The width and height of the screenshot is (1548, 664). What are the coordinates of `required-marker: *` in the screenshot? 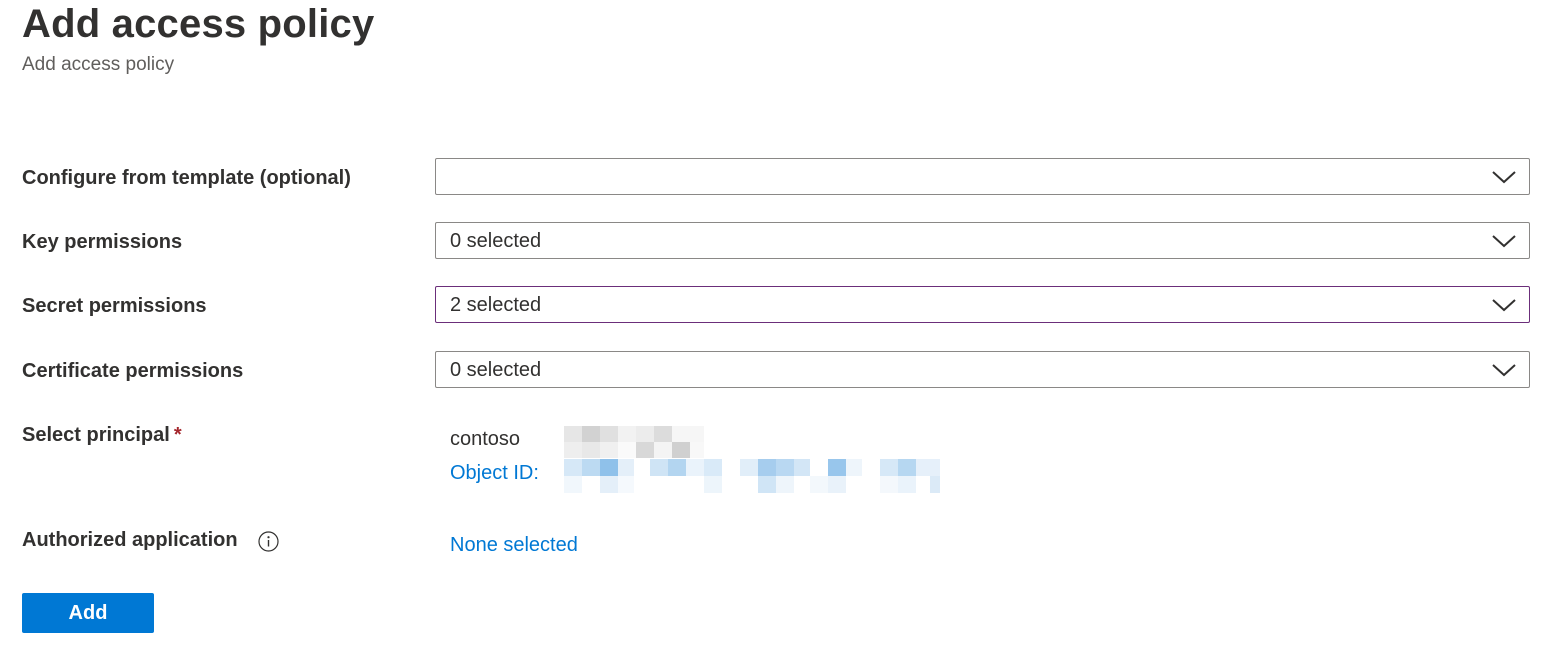 It's located at (177, 435).